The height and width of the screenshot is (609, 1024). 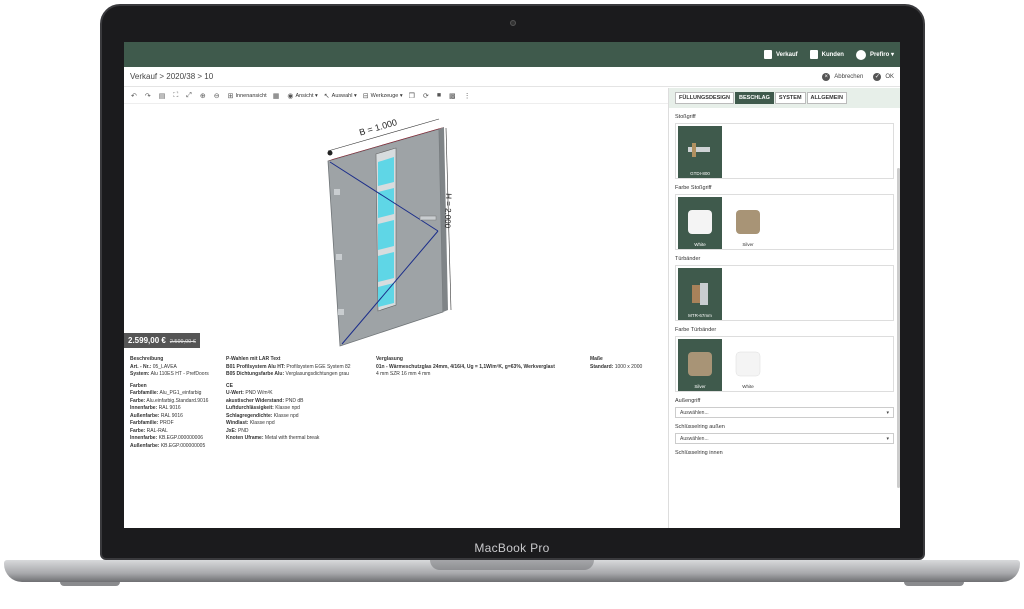 I want to click on nav-kunden-label: Kunden, so click(x=832, y=54).